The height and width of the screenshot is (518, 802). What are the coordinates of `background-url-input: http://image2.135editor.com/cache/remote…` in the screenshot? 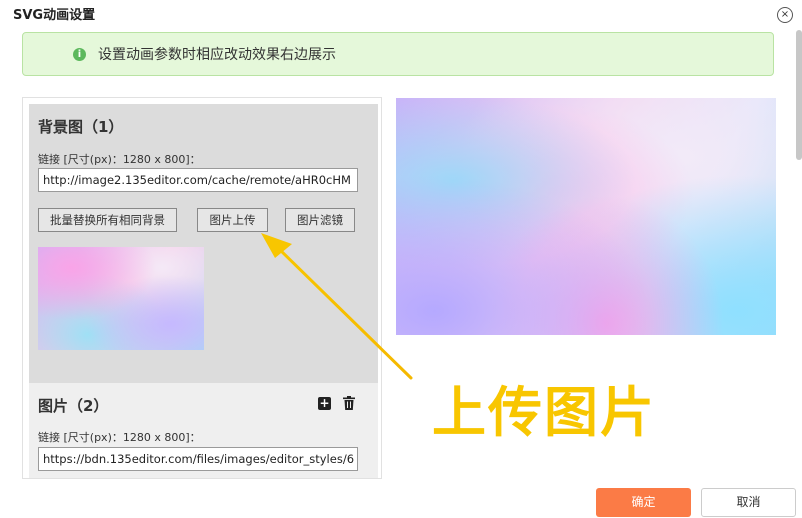 It's located at (198, 180).